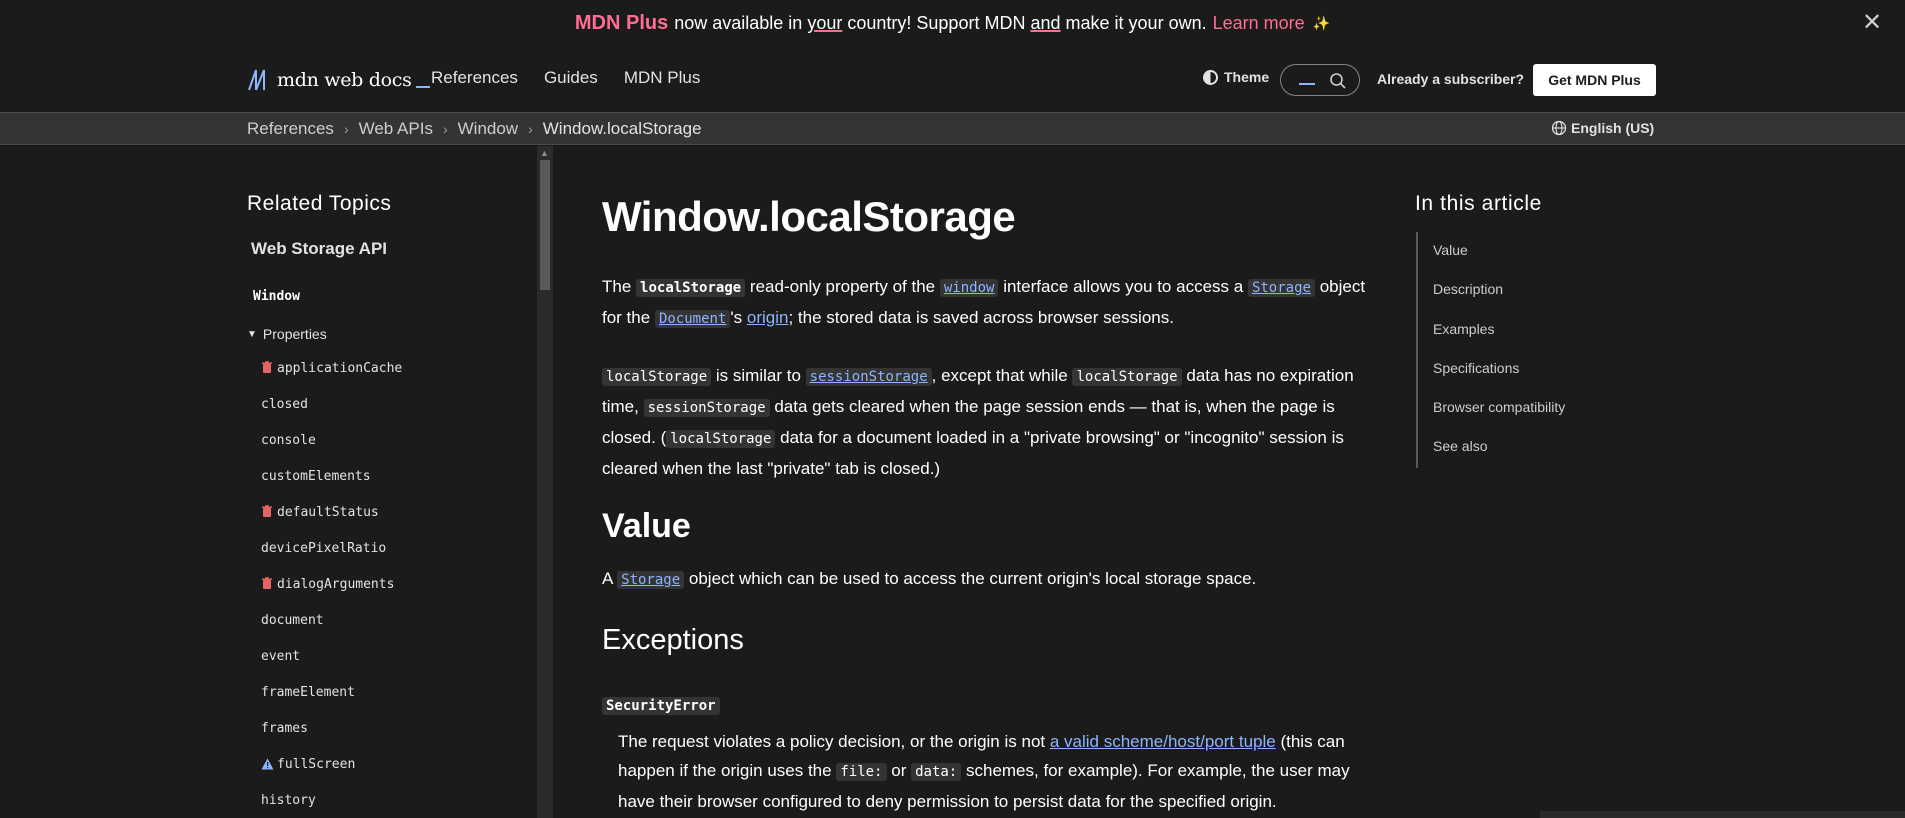 This screenshot has height=818, width=1905. I want to click on mdn-logo: mdn web docs, so click(338, 80).